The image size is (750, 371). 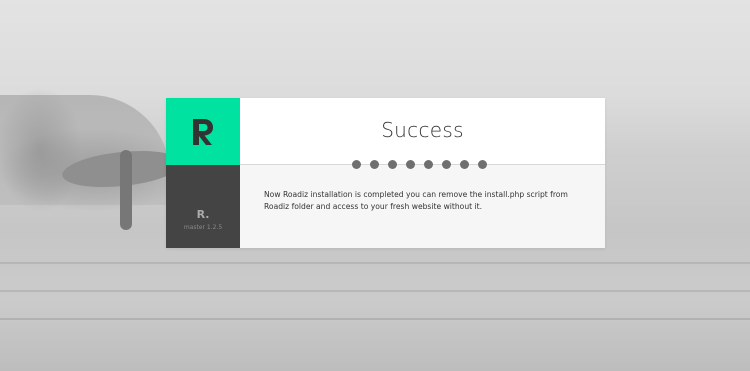 I want to click on card-header: Success, so click(x=422, y=131).